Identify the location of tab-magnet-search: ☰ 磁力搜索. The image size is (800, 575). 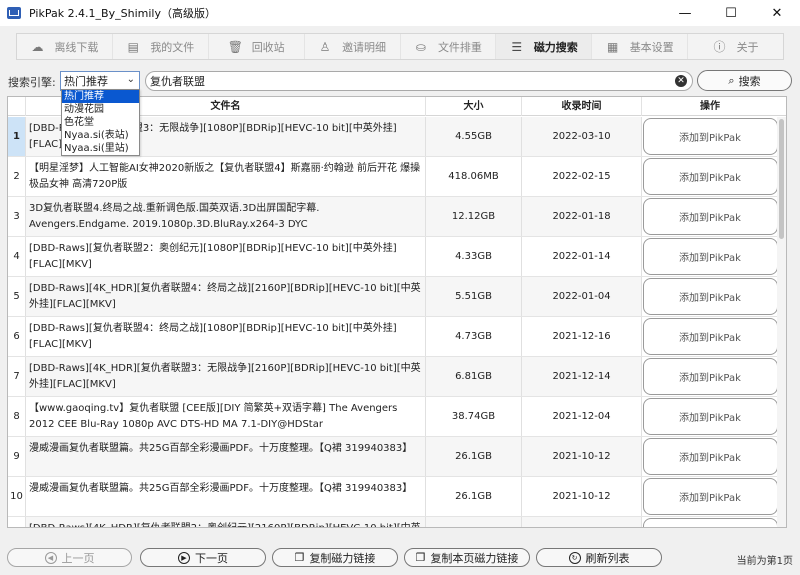
(544, 46).